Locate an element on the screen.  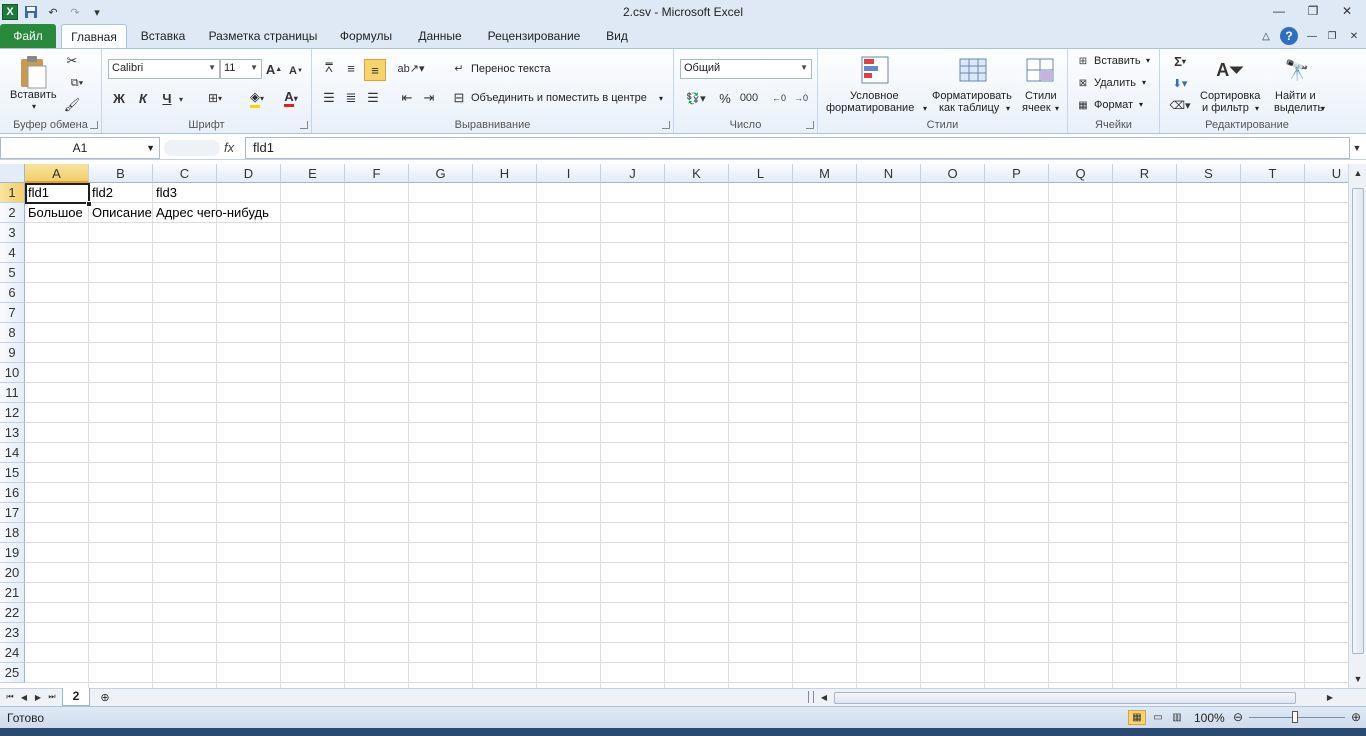
zoom-out-icon: ⊖ is located at coordinates (1238, 717).